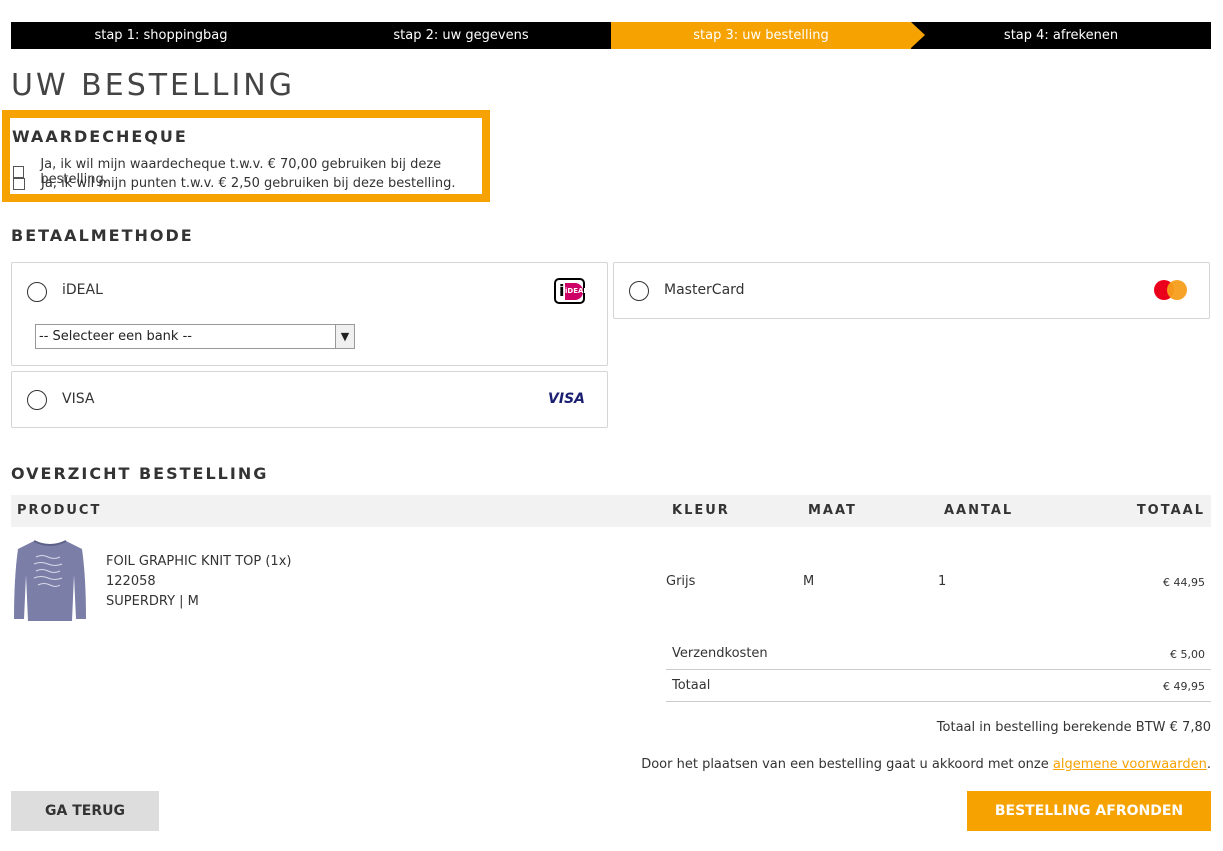 The height and width of the screenshot is (851, 1223). I want to click on payment-ideal: iDEAL i iDEAL -- Selecteer een bank -- ▼, so click(309, 314).